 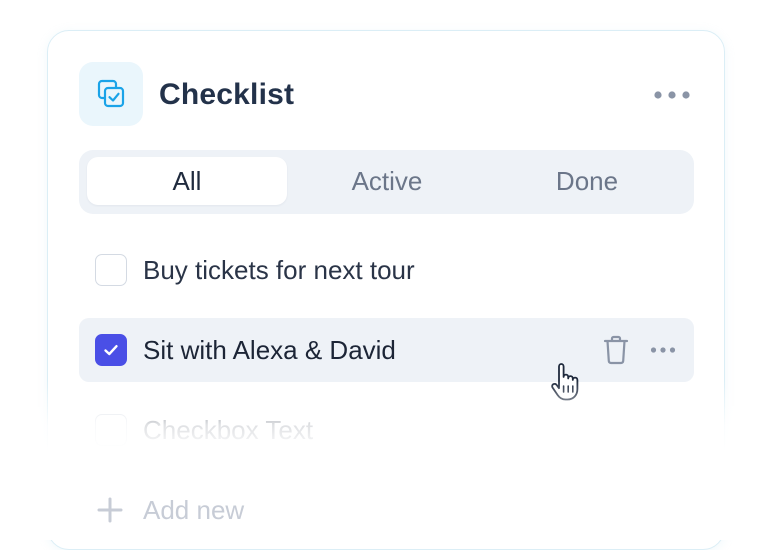 I want to click on checklist-icon, so click(x=111, y=93).